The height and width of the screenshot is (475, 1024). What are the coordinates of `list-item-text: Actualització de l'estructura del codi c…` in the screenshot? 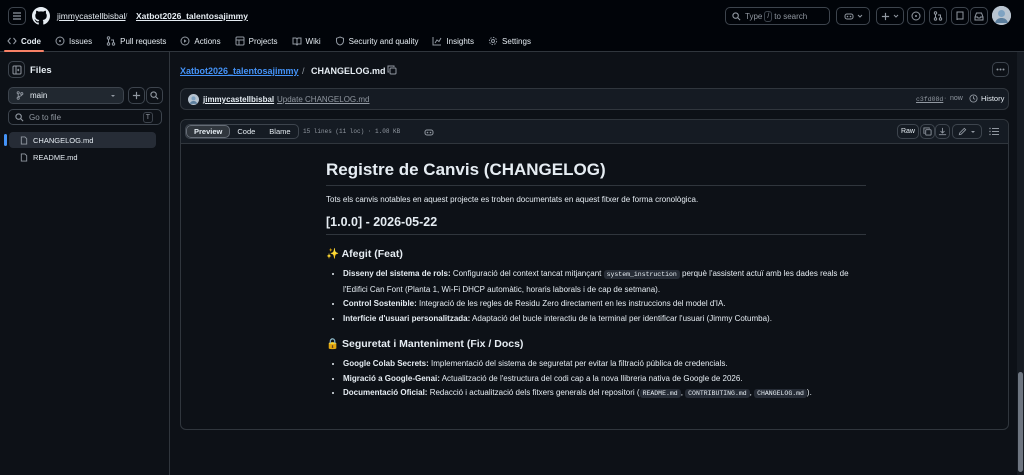 It's located at (591, 378).